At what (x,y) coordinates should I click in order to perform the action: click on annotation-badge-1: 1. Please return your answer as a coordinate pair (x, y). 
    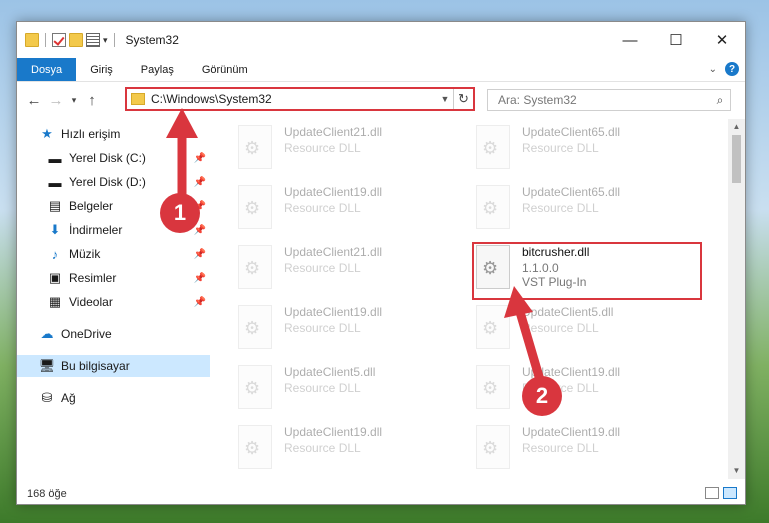
    Looking at the image, I should click on (180, 213).